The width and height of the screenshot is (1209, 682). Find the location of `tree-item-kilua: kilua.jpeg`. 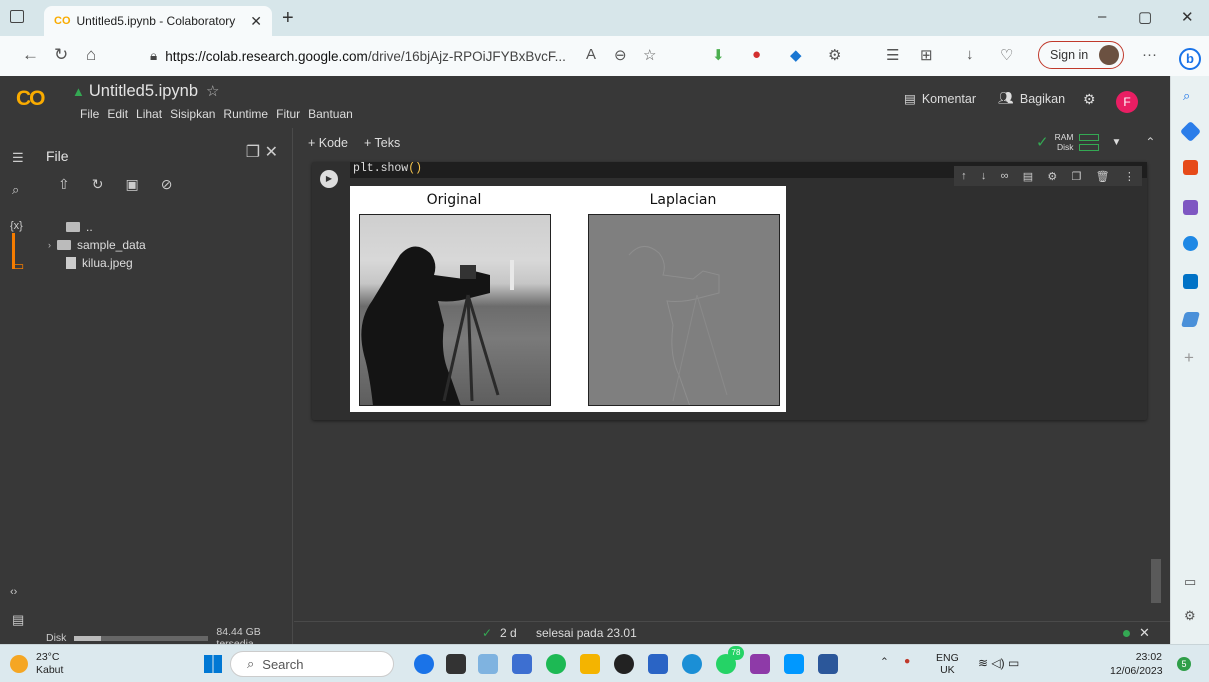

tree-item-kilua: kilua.jpeg is located at coordinates (99, 263).